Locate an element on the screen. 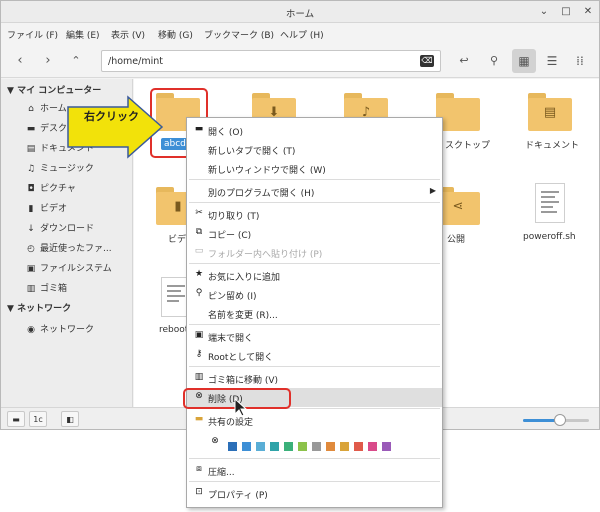  file-label: 公開 is located at coordinates (456, 238).